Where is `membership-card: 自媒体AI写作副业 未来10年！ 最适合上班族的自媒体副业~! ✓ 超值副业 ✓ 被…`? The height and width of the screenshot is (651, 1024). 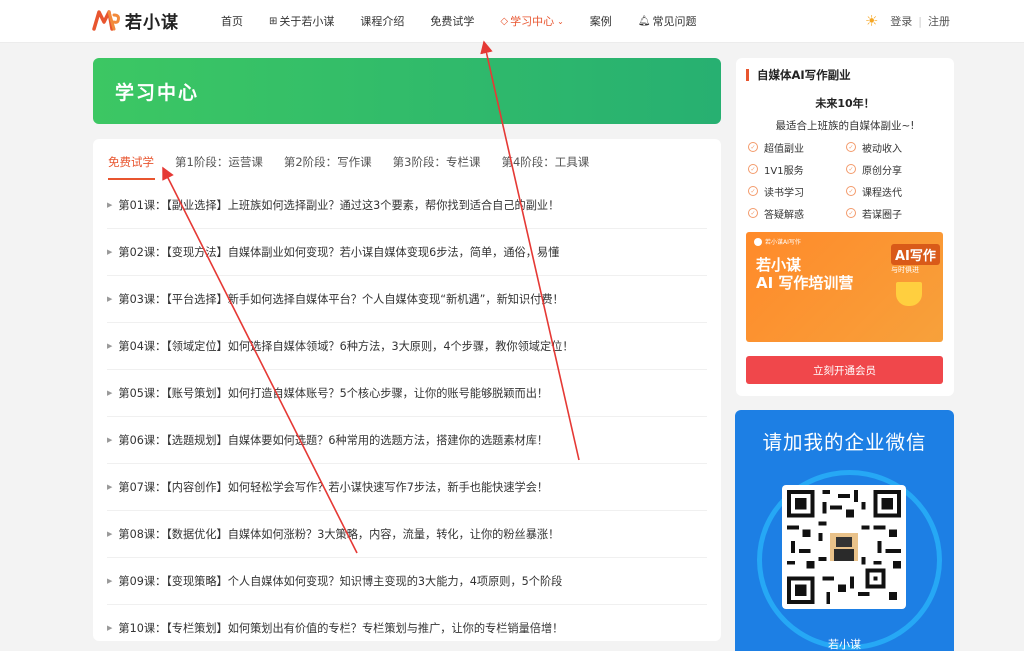 membership-card: 自媒体AI写作副业 未来10年！ 最适合上班族的自媒体副业~! ✓ 超值副业 ✓ 被… is located at coordinates (845, 227).